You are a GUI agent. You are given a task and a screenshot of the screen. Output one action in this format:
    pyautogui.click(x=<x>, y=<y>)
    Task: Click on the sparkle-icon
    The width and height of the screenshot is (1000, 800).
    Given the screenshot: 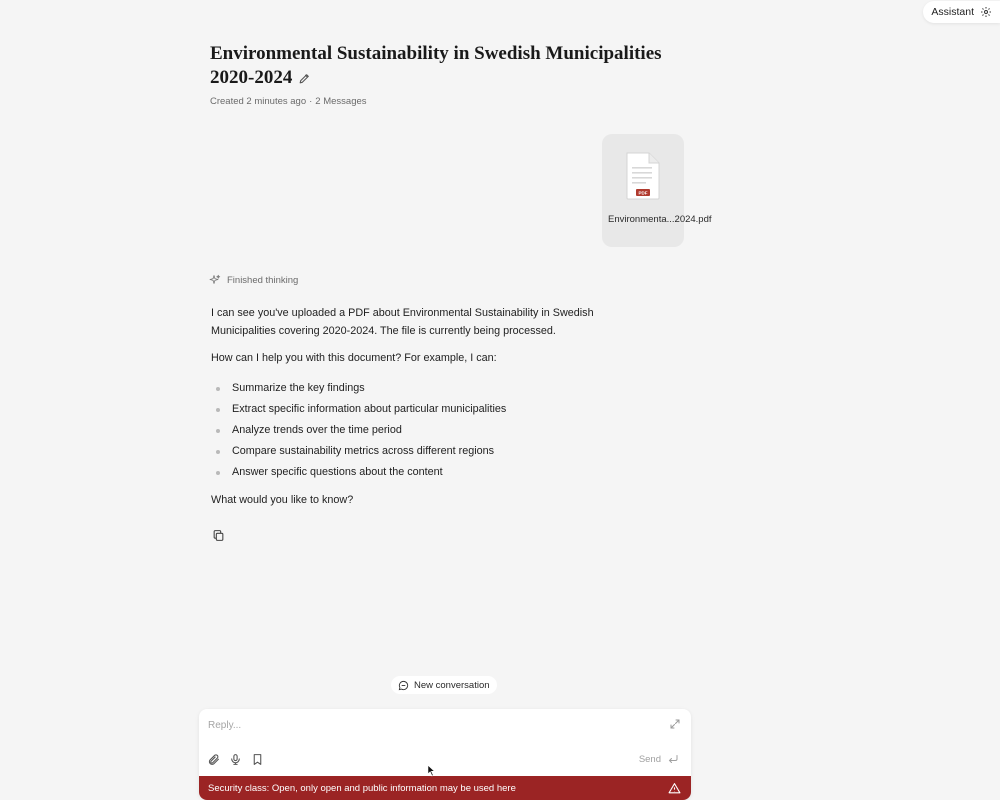 What is the action you would take?
    pyautogui.click(x=215, y=279)
    